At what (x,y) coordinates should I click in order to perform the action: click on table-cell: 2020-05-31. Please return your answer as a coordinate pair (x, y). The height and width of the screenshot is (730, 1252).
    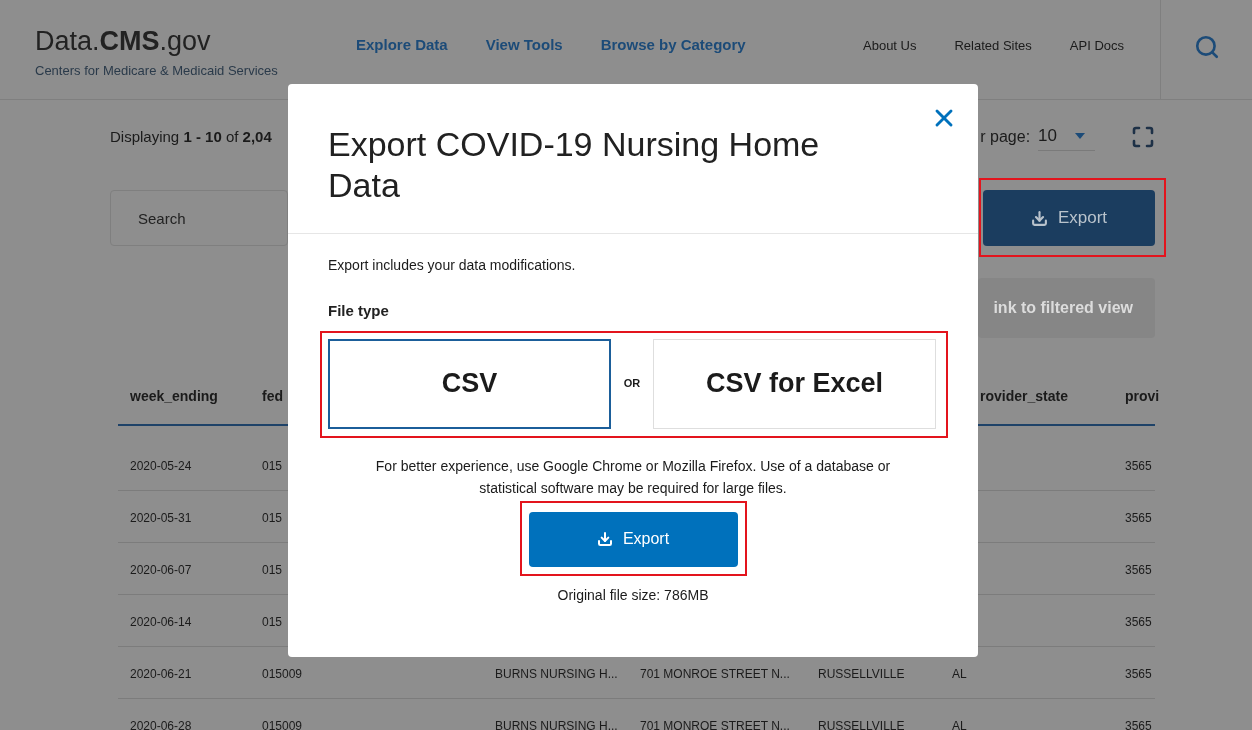
    Looking at the image, I should click on (161, 517).